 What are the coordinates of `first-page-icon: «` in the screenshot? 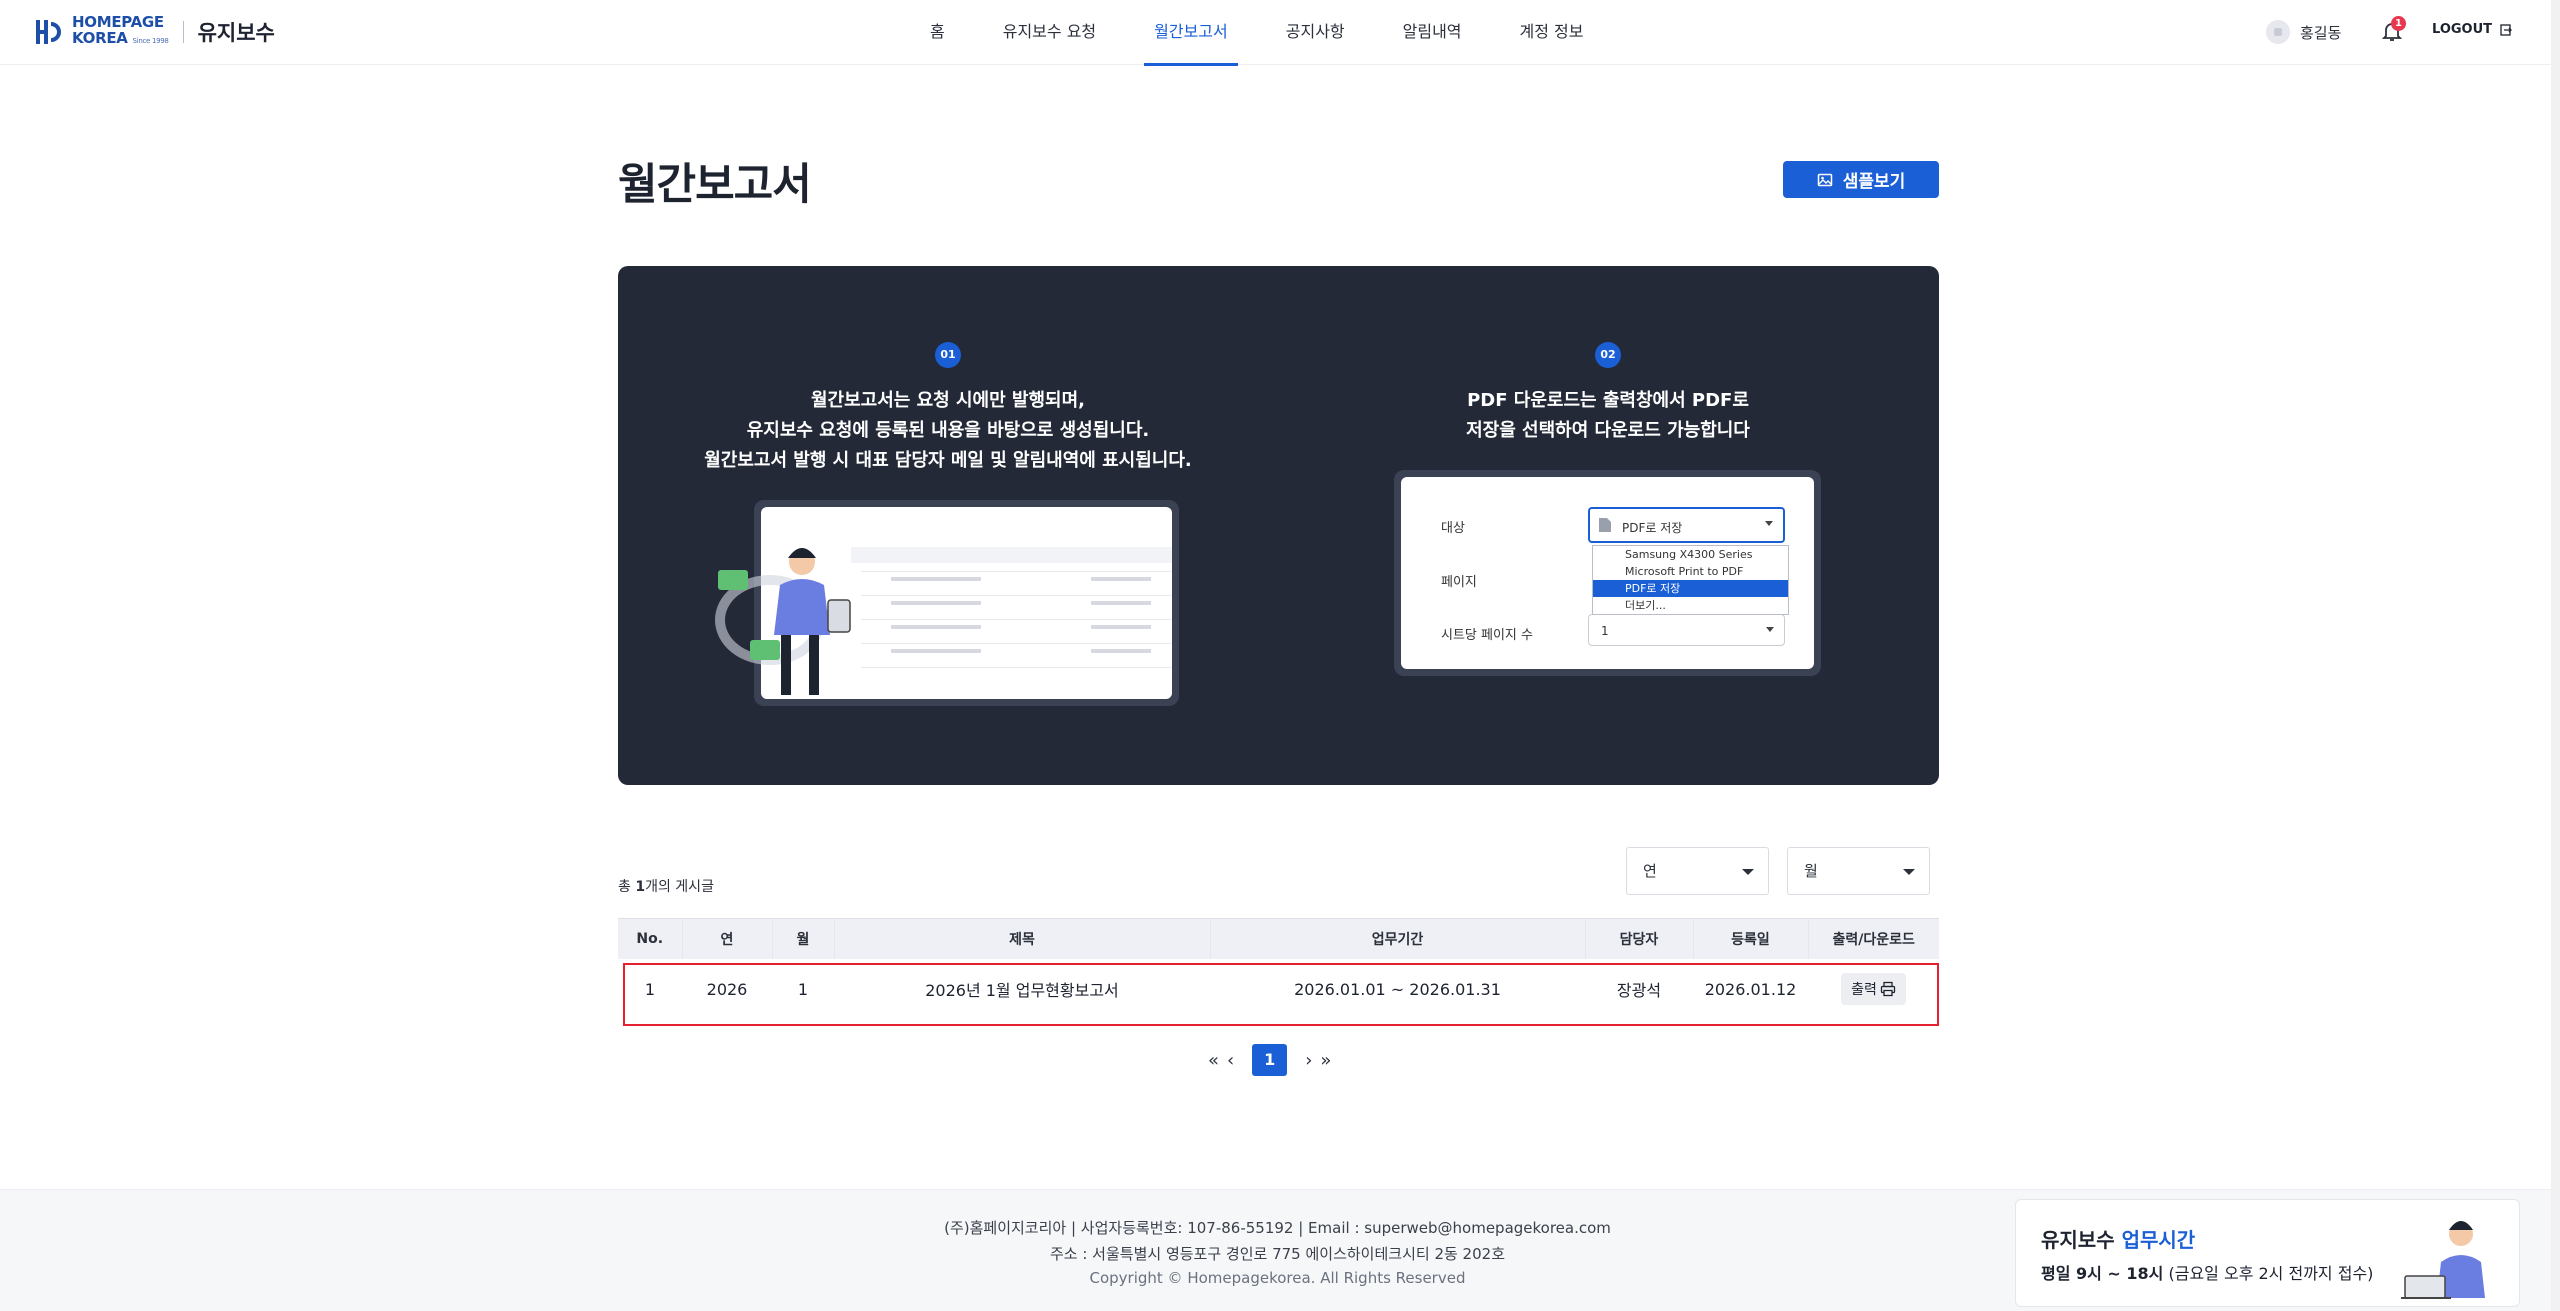 It's located at (1213, 1060).